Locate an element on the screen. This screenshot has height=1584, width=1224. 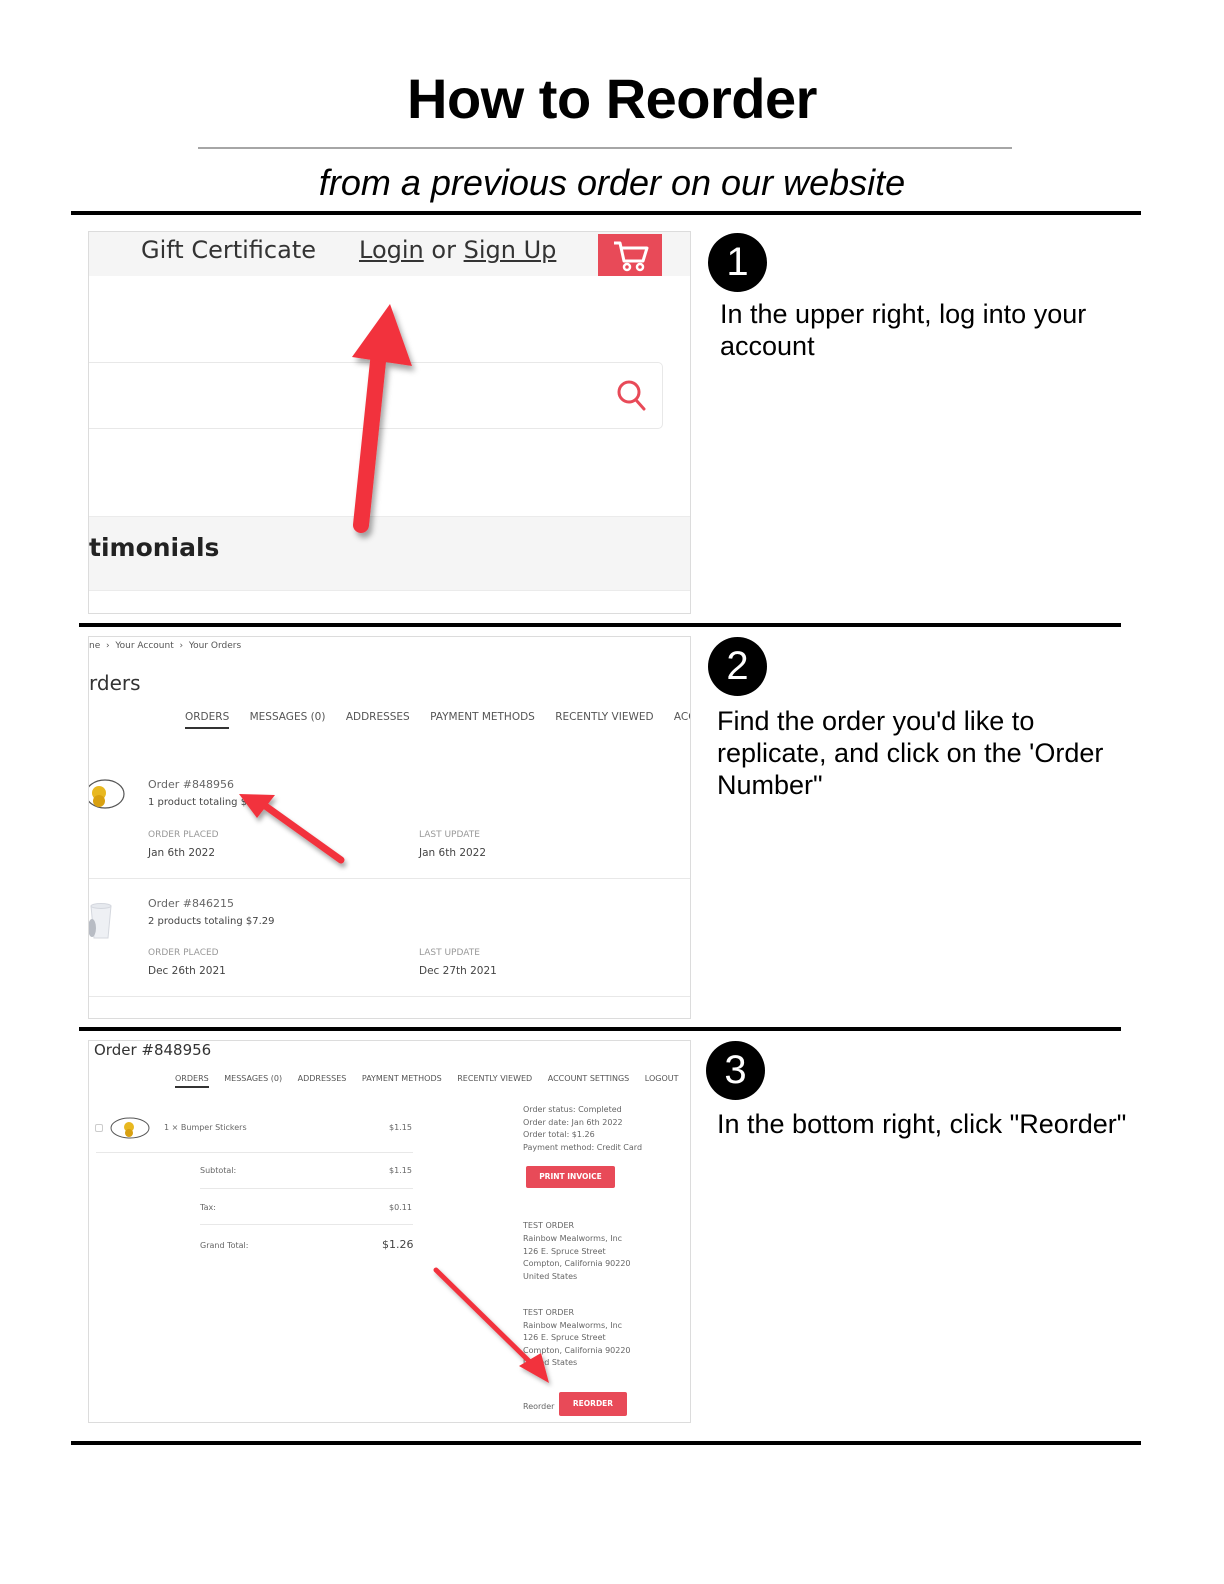
or-text: or is located at coordinates (443, 250).